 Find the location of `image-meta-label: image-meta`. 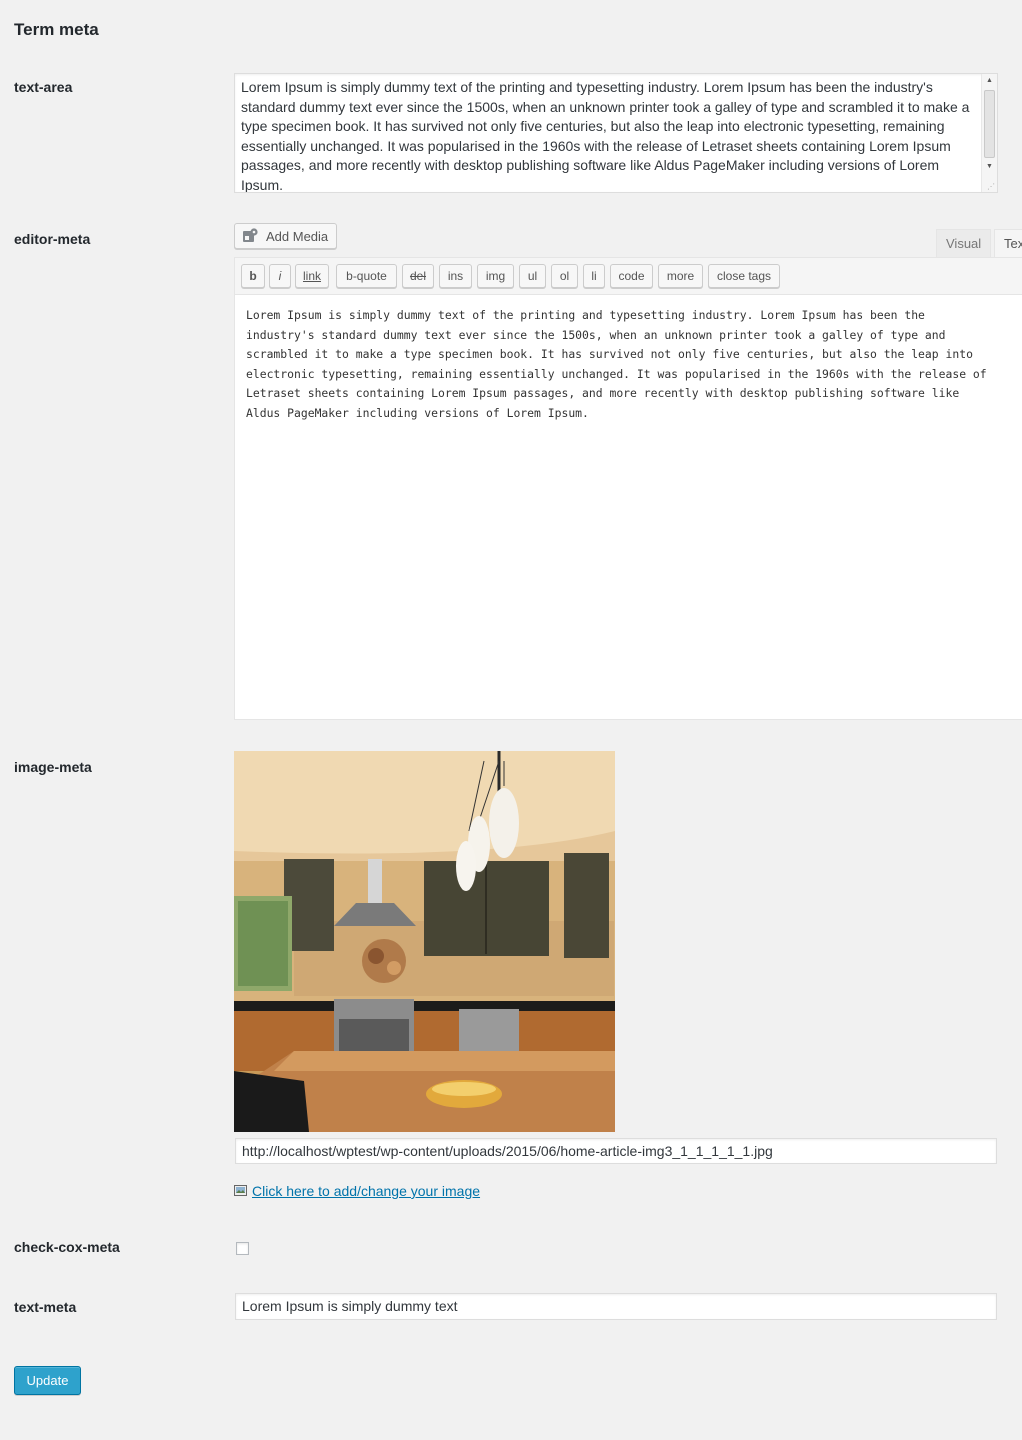

image-meta-label: image-meta is located at coordinates (53, 767).